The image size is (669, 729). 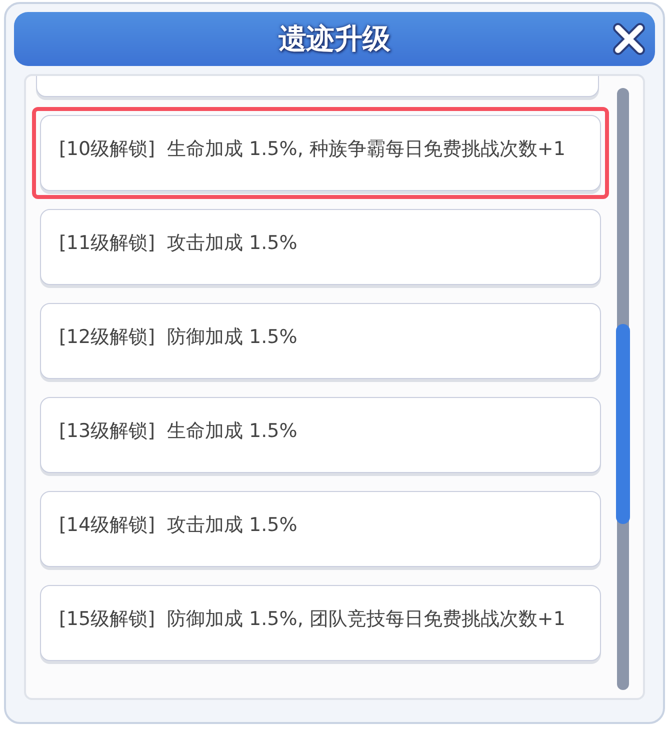 I want to click on unlock-level-label: [10级解锁], so click(x=107, y=149).